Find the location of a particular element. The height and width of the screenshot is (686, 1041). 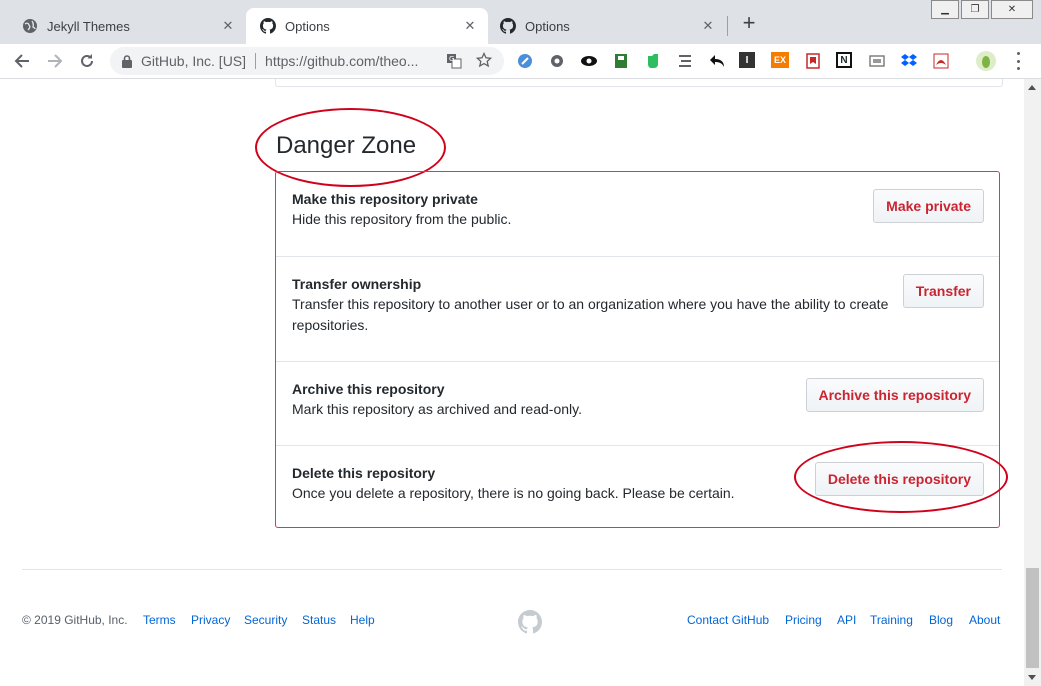

extension-list-icon is located at coordinates (685, 61).